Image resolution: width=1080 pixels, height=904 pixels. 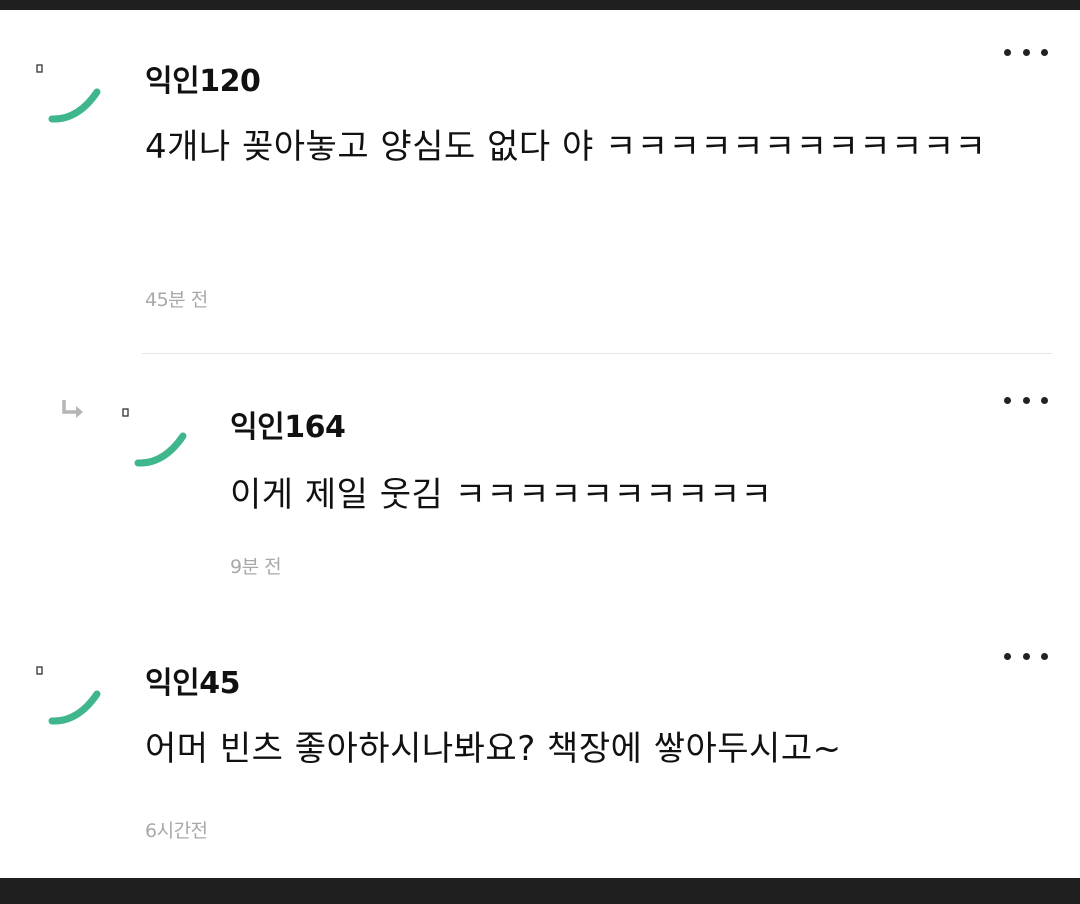 What do you see at coordinates (256, 567) in the screenshot?
I see `comment-time: 9분 전` at bounding box center [256, 567].